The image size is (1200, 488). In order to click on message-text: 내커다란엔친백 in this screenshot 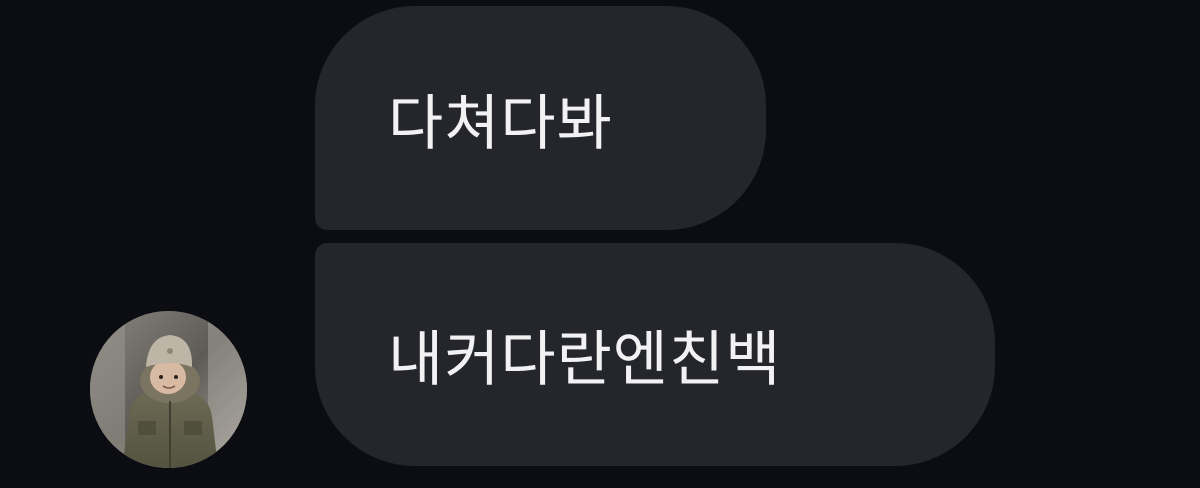, I will do `click(585, 360)`.